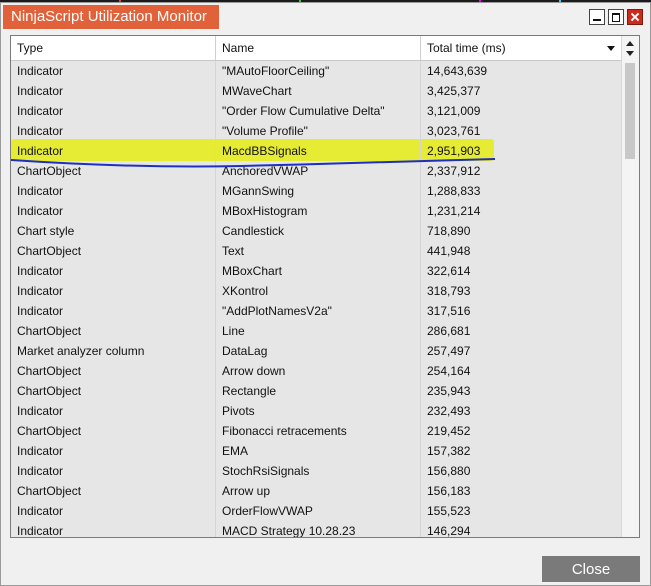 This screenshot has height=586, width=651. I want to click on table-row: ChartObject Arrow down 254,164, so click(317, 371).